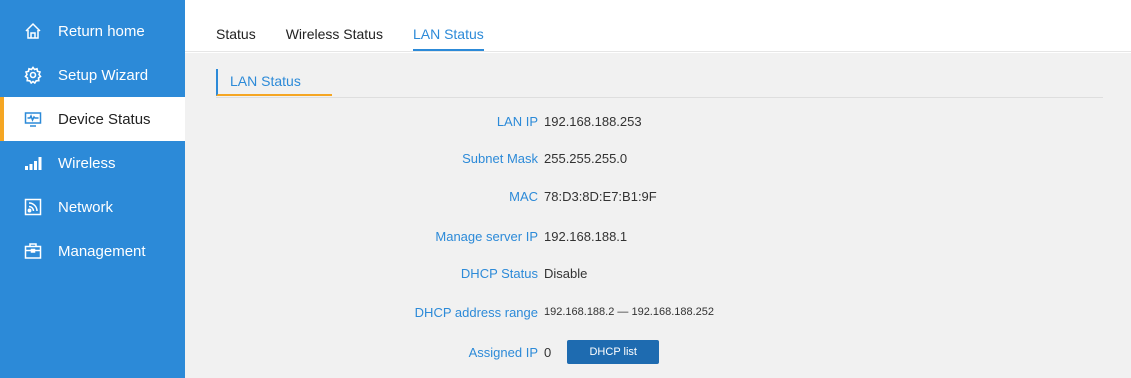 This screenshot has width=1131, height=378. I want to click on sidebar-item-device-status: Device Status, so click(92, 119).